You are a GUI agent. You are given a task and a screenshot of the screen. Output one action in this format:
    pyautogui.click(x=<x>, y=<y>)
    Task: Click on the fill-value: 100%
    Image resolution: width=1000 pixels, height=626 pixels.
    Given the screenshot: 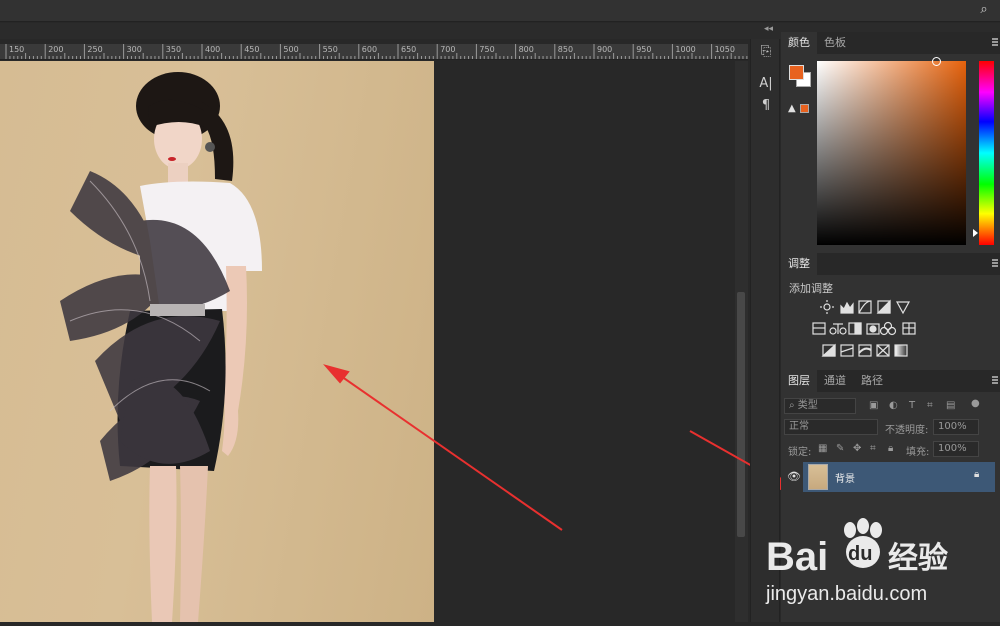 What is the action you would take?
    pyautogui.click(x=952, y=448)
    